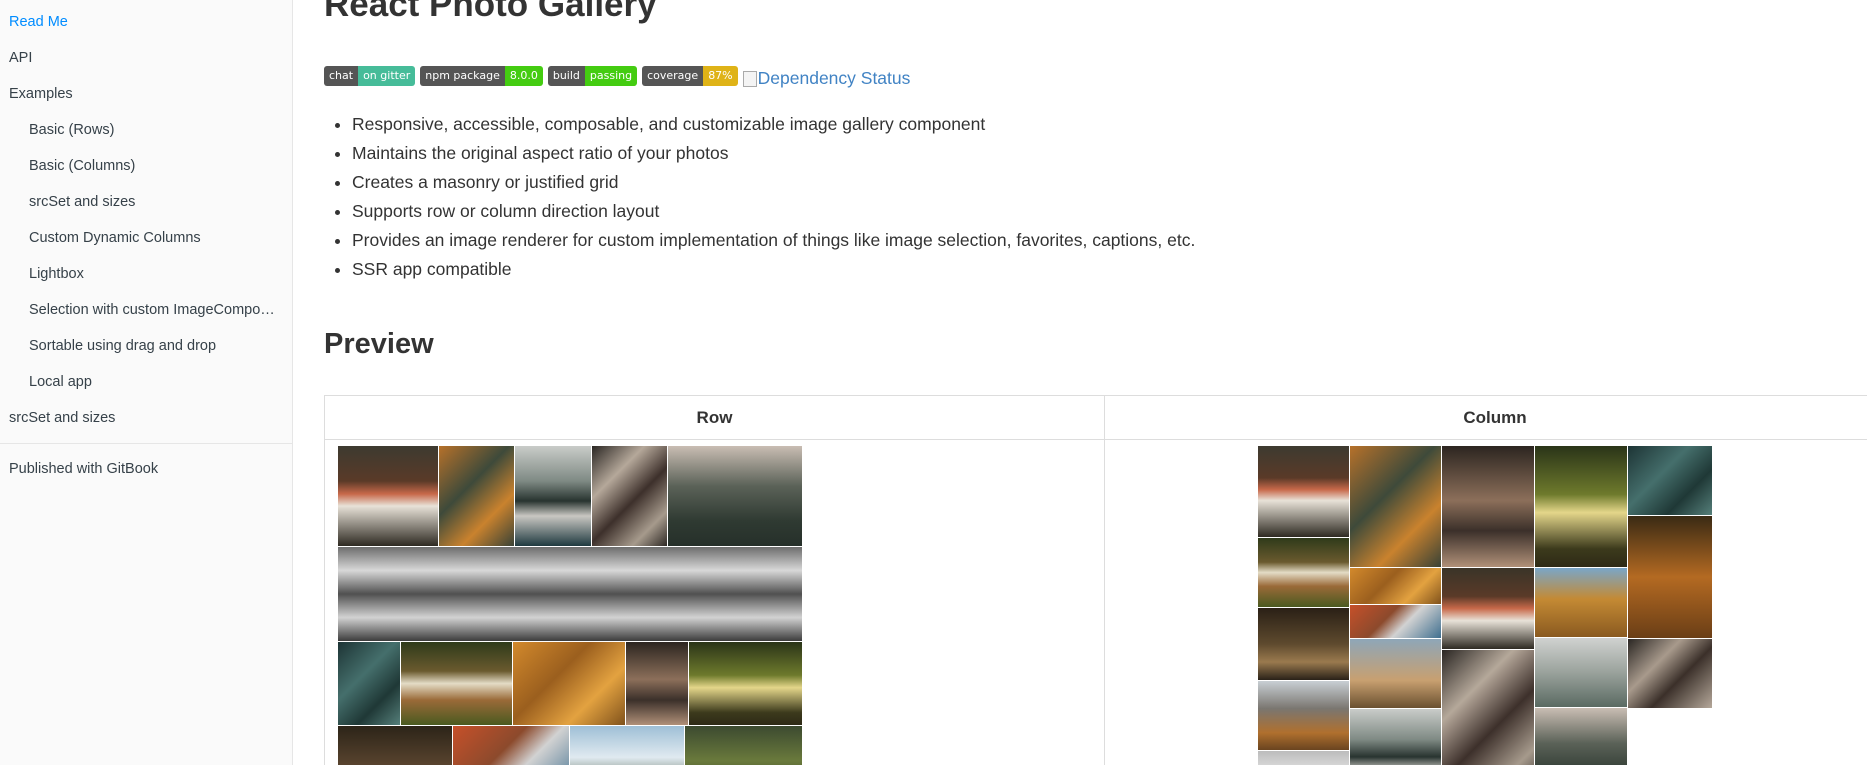 This screenshot has height=765, width=1867. What do you see at coordinates (369, 683) in the screenshot?
I see `row-photo-teal-leaves` at bounding box center [369, 683].